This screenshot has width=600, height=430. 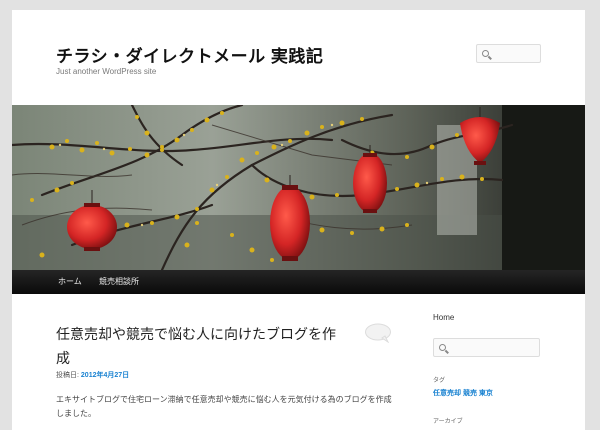 What do you see at coordinates (378, 333) in the screenshot?
I see `comment-bubble-icon` at bounding box center [378, 333].